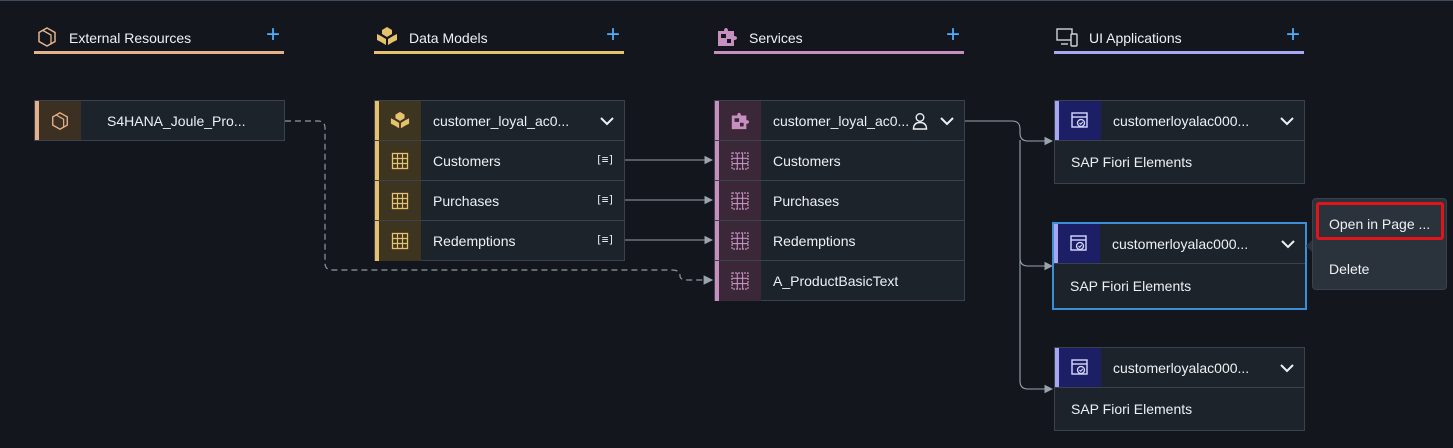  I want to click on user-icon, so click(920, 121).